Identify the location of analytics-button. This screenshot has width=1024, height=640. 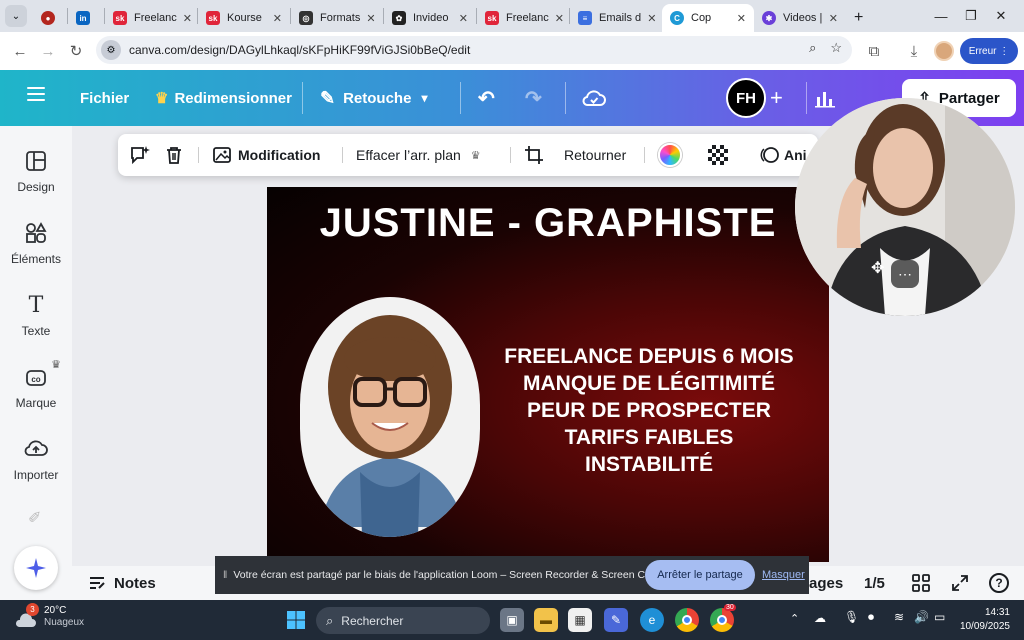
(825, 98).